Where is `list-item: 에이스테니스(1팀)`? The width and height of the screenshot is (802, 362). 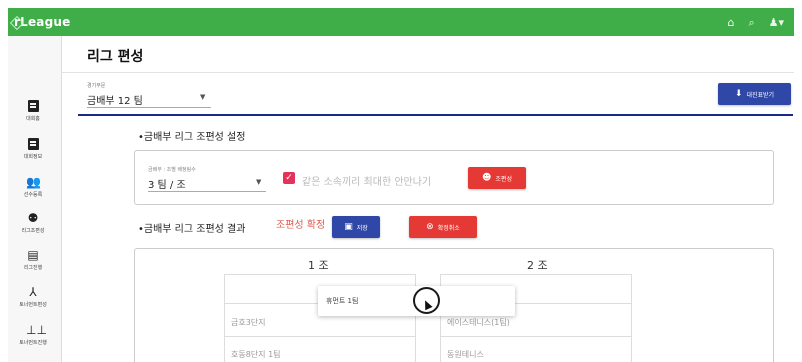
list-item: 에이스테니스(1팀) is located at coordinates (478, 322).